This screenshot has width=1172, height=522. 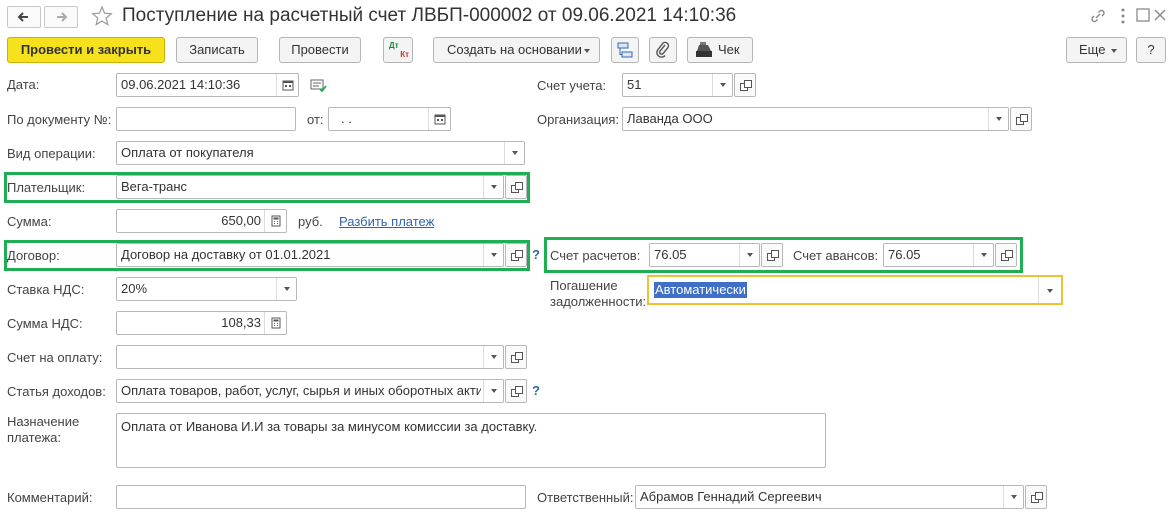 What do you see at coordinates (1123, 16) in the screenshot?
I see `kebab-menu-icon` at bounding box center [1123, 16].